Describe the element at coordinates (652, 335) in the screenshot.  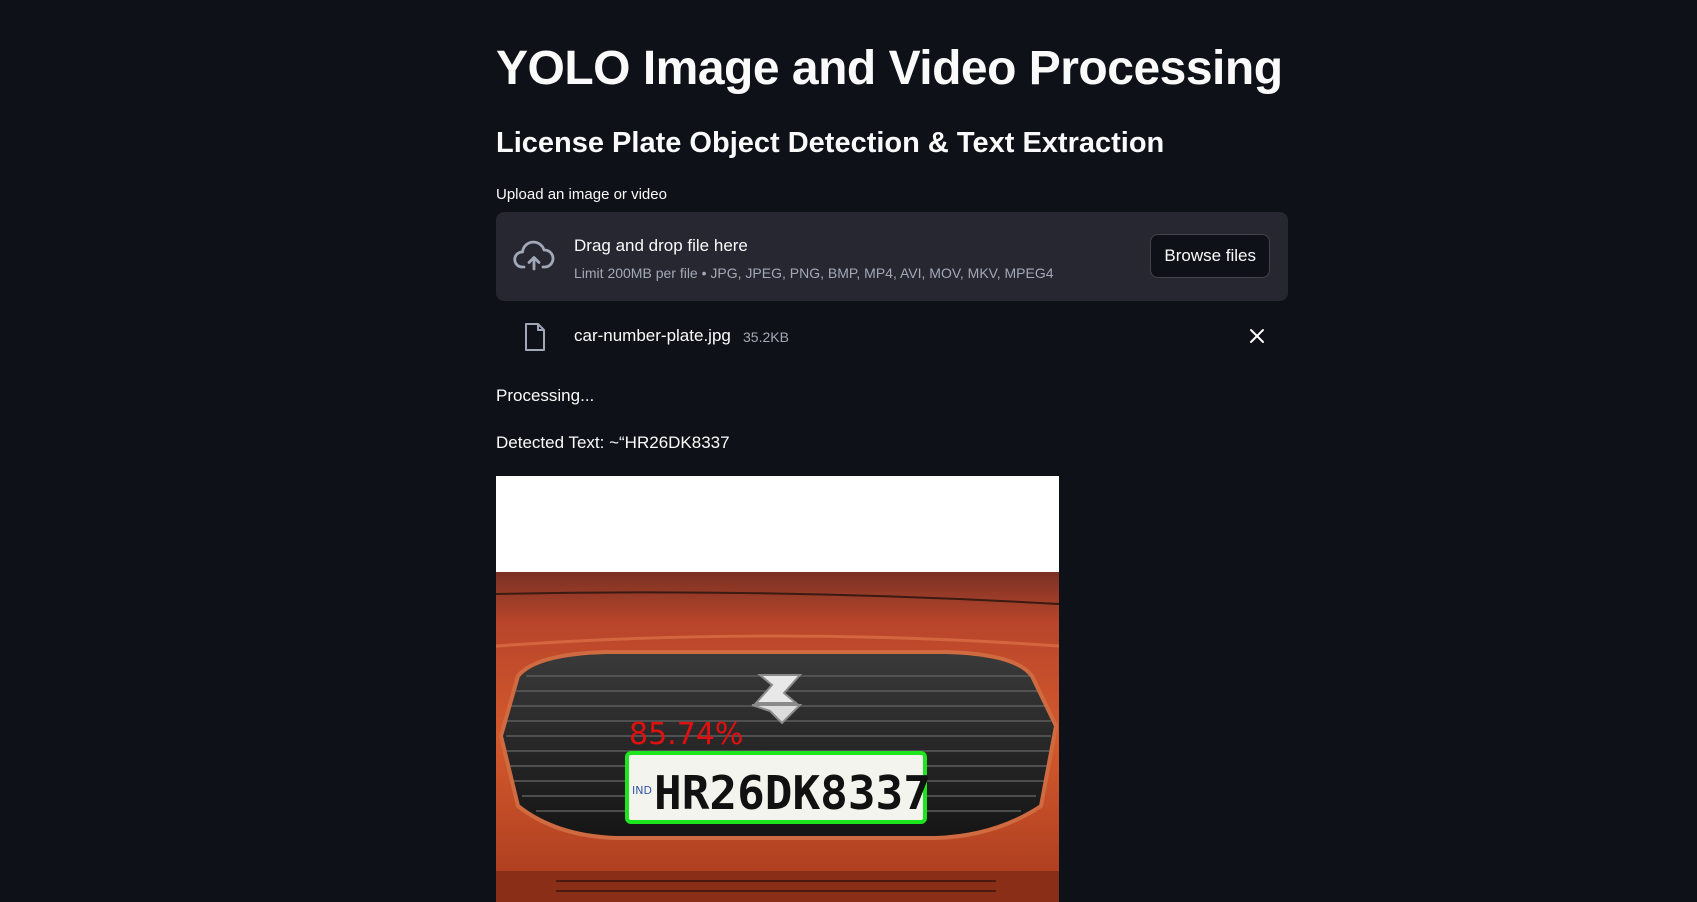
I see `file-name: car-number-plate.jpg` at that location.